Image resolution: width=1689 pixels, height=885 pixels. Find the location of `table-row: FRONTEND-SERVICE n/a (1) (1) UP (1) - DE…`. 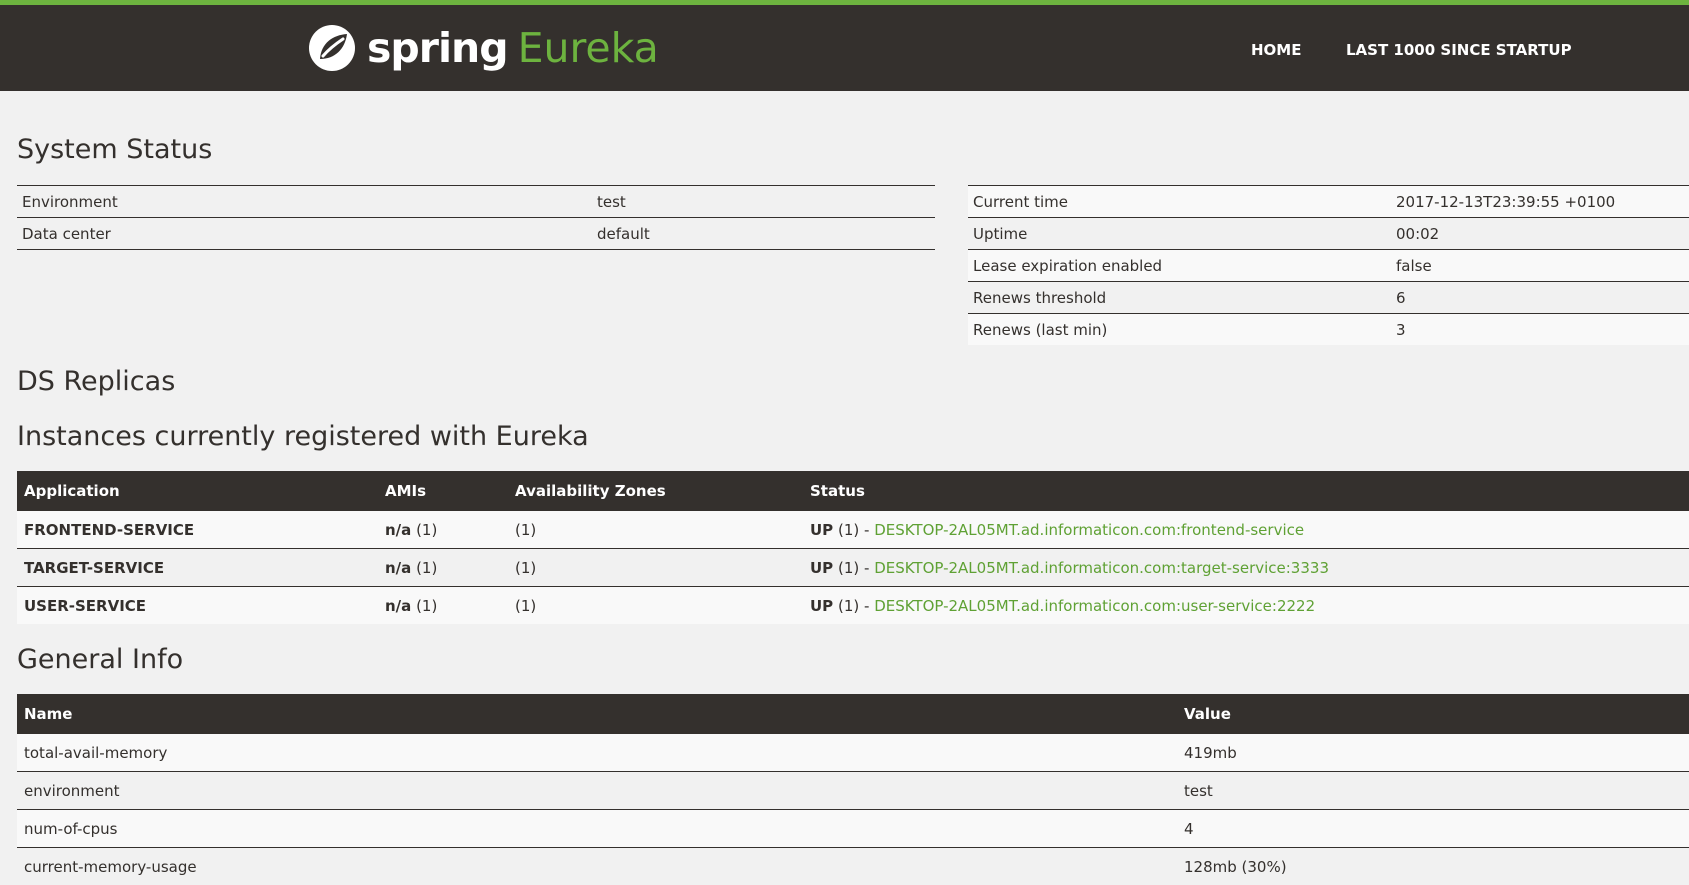

table-row: FRONTEND-SERVICE n/a (1) (1) UP (1) - DE… is located at coordinates (853, 530).